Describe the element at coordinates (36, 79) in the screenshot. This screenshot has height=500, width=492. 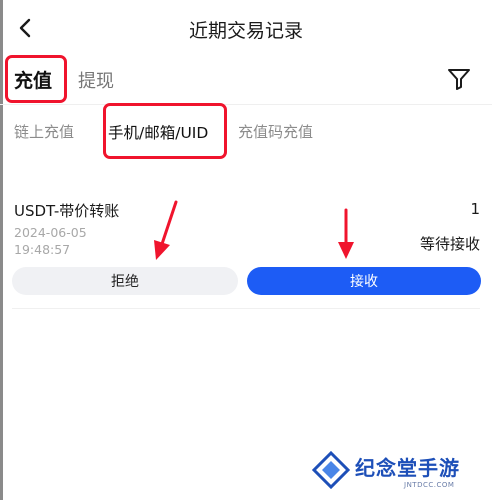
I see `highlight-box-recharge` at that location.